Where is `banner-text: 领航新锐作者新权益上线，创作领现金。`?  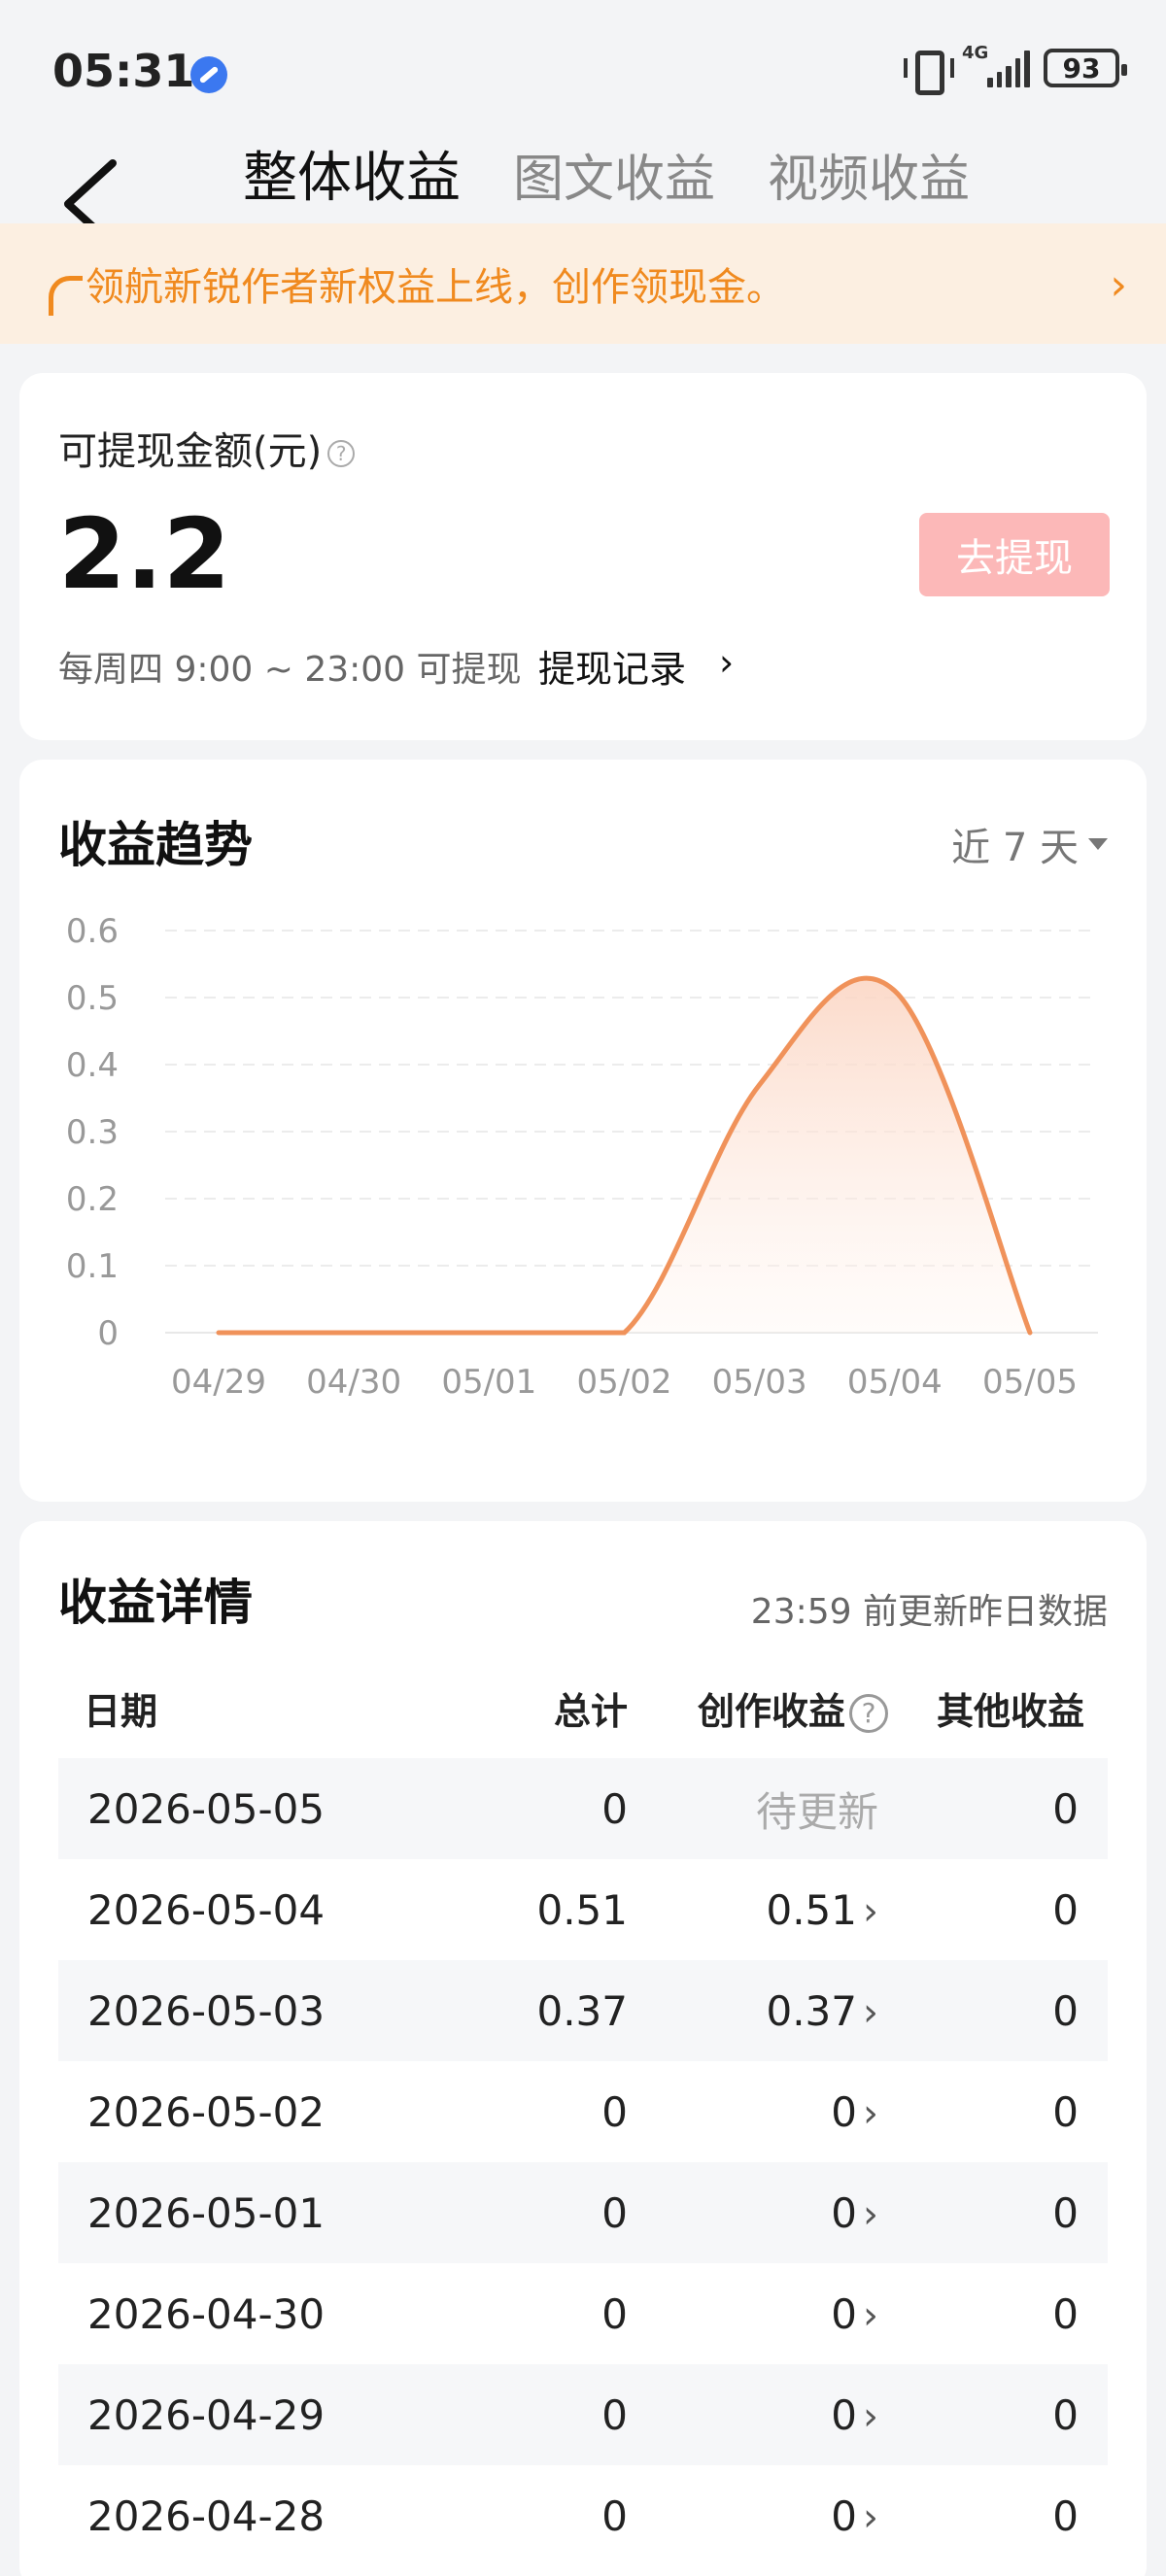 banner-text: 领航新锐作者新权益上线，创作领现金。 is located at coordinates (435, 287).